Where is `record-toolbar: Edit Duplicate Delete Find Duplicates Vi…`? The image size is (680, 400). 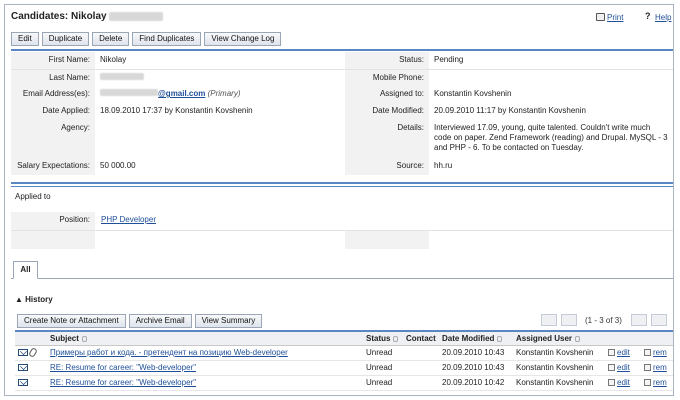 record-toolbar: Edit Duplicate Delete Find Duplicates Vi… is located at coordinates (147, 39).